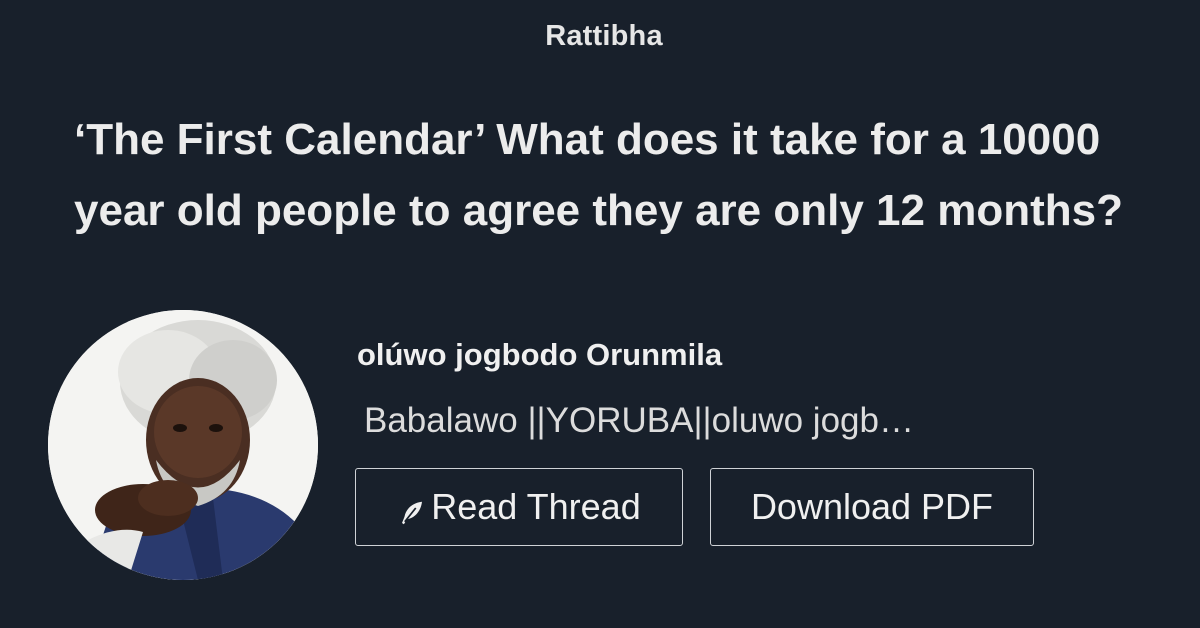  Describe the element at coordinates (604, 36) in the screenshot. I see `brand-name: Rattibha` at that location.